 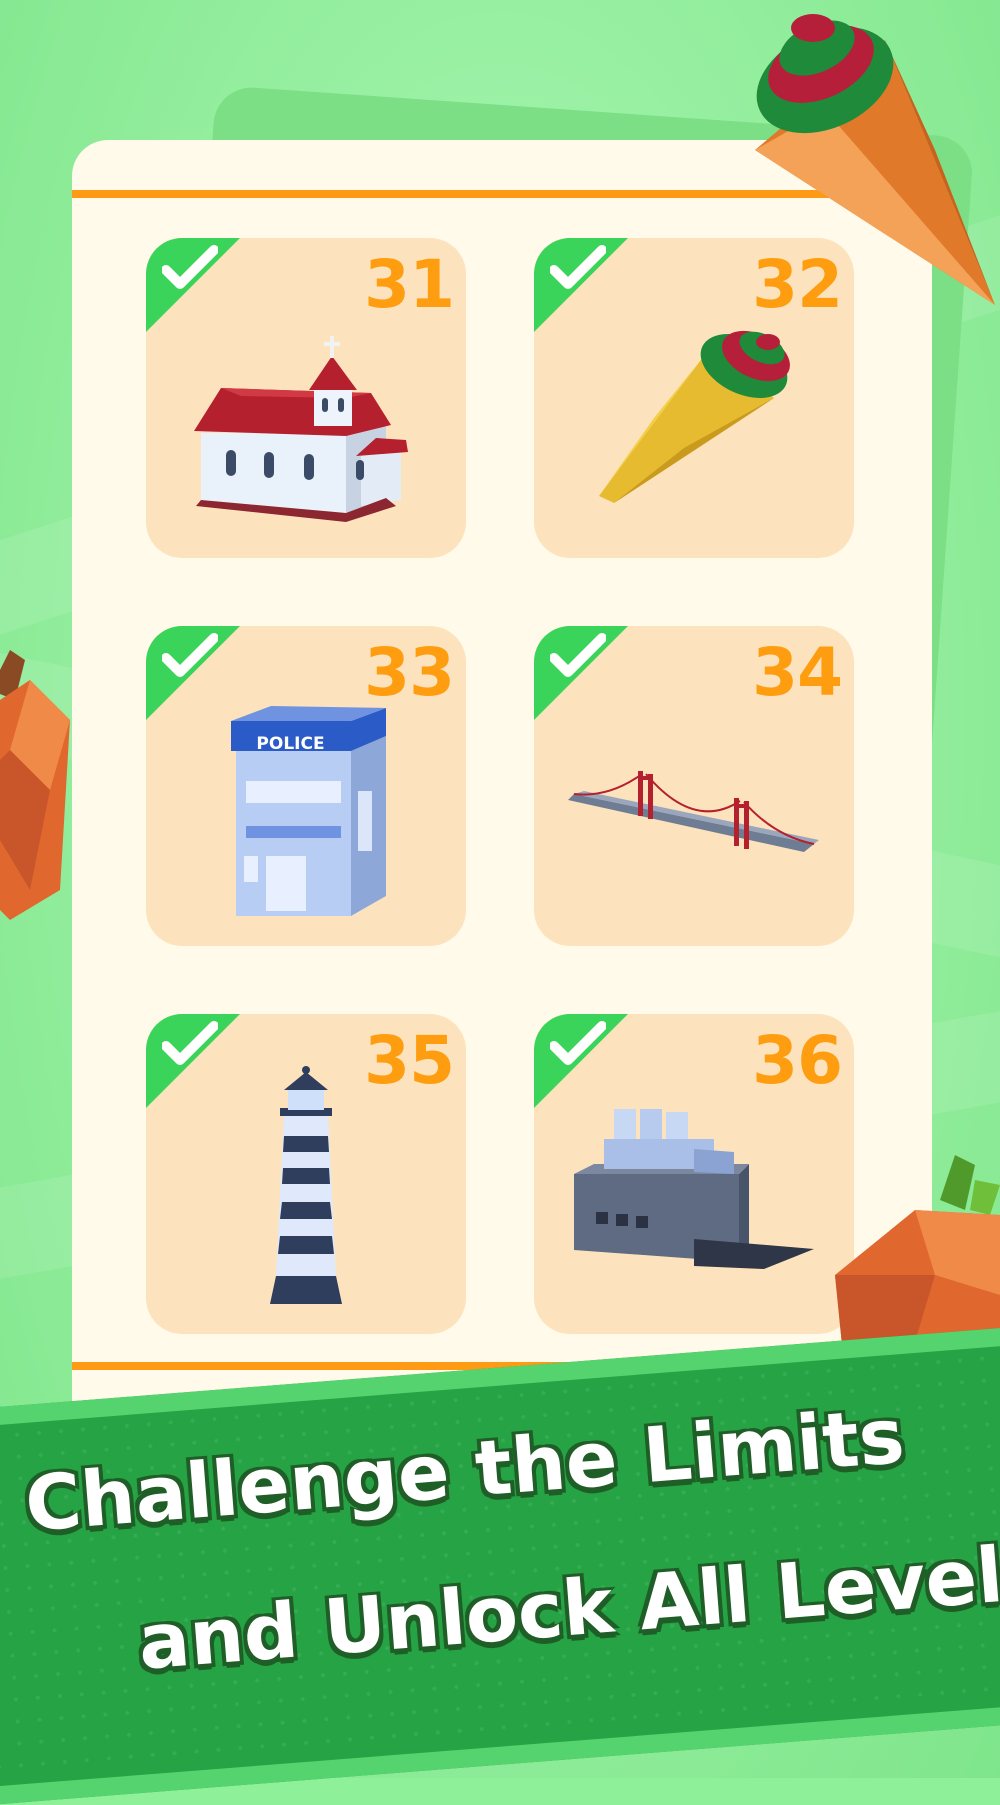 What do you see at coordinates (290, 744) in the screenshot?
I see `police-sign: POLICE` at bounding box center [290, 744].